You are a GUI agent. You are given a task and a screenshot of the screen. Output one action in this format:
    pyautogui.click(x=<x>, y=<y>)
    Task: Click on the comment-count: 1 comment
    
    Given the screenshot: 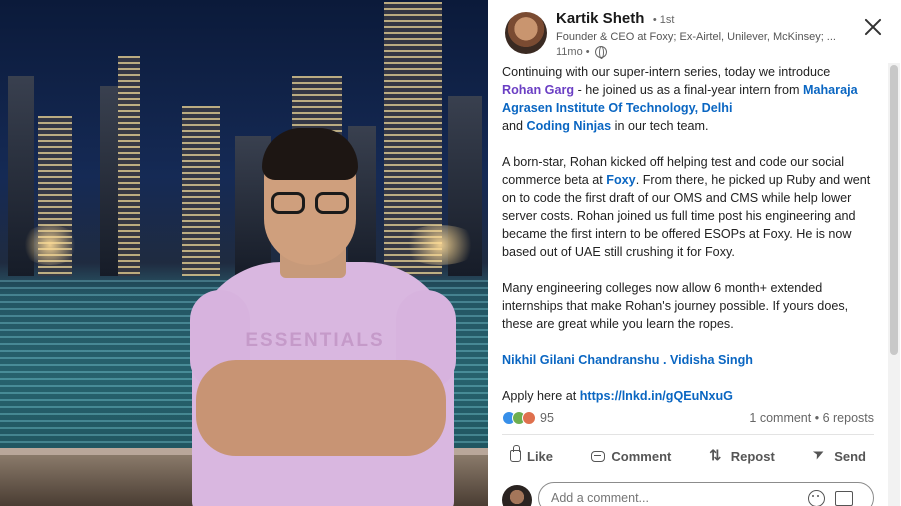 What is the action you would take?
    pyautogui.click(x=780, y=418)
    